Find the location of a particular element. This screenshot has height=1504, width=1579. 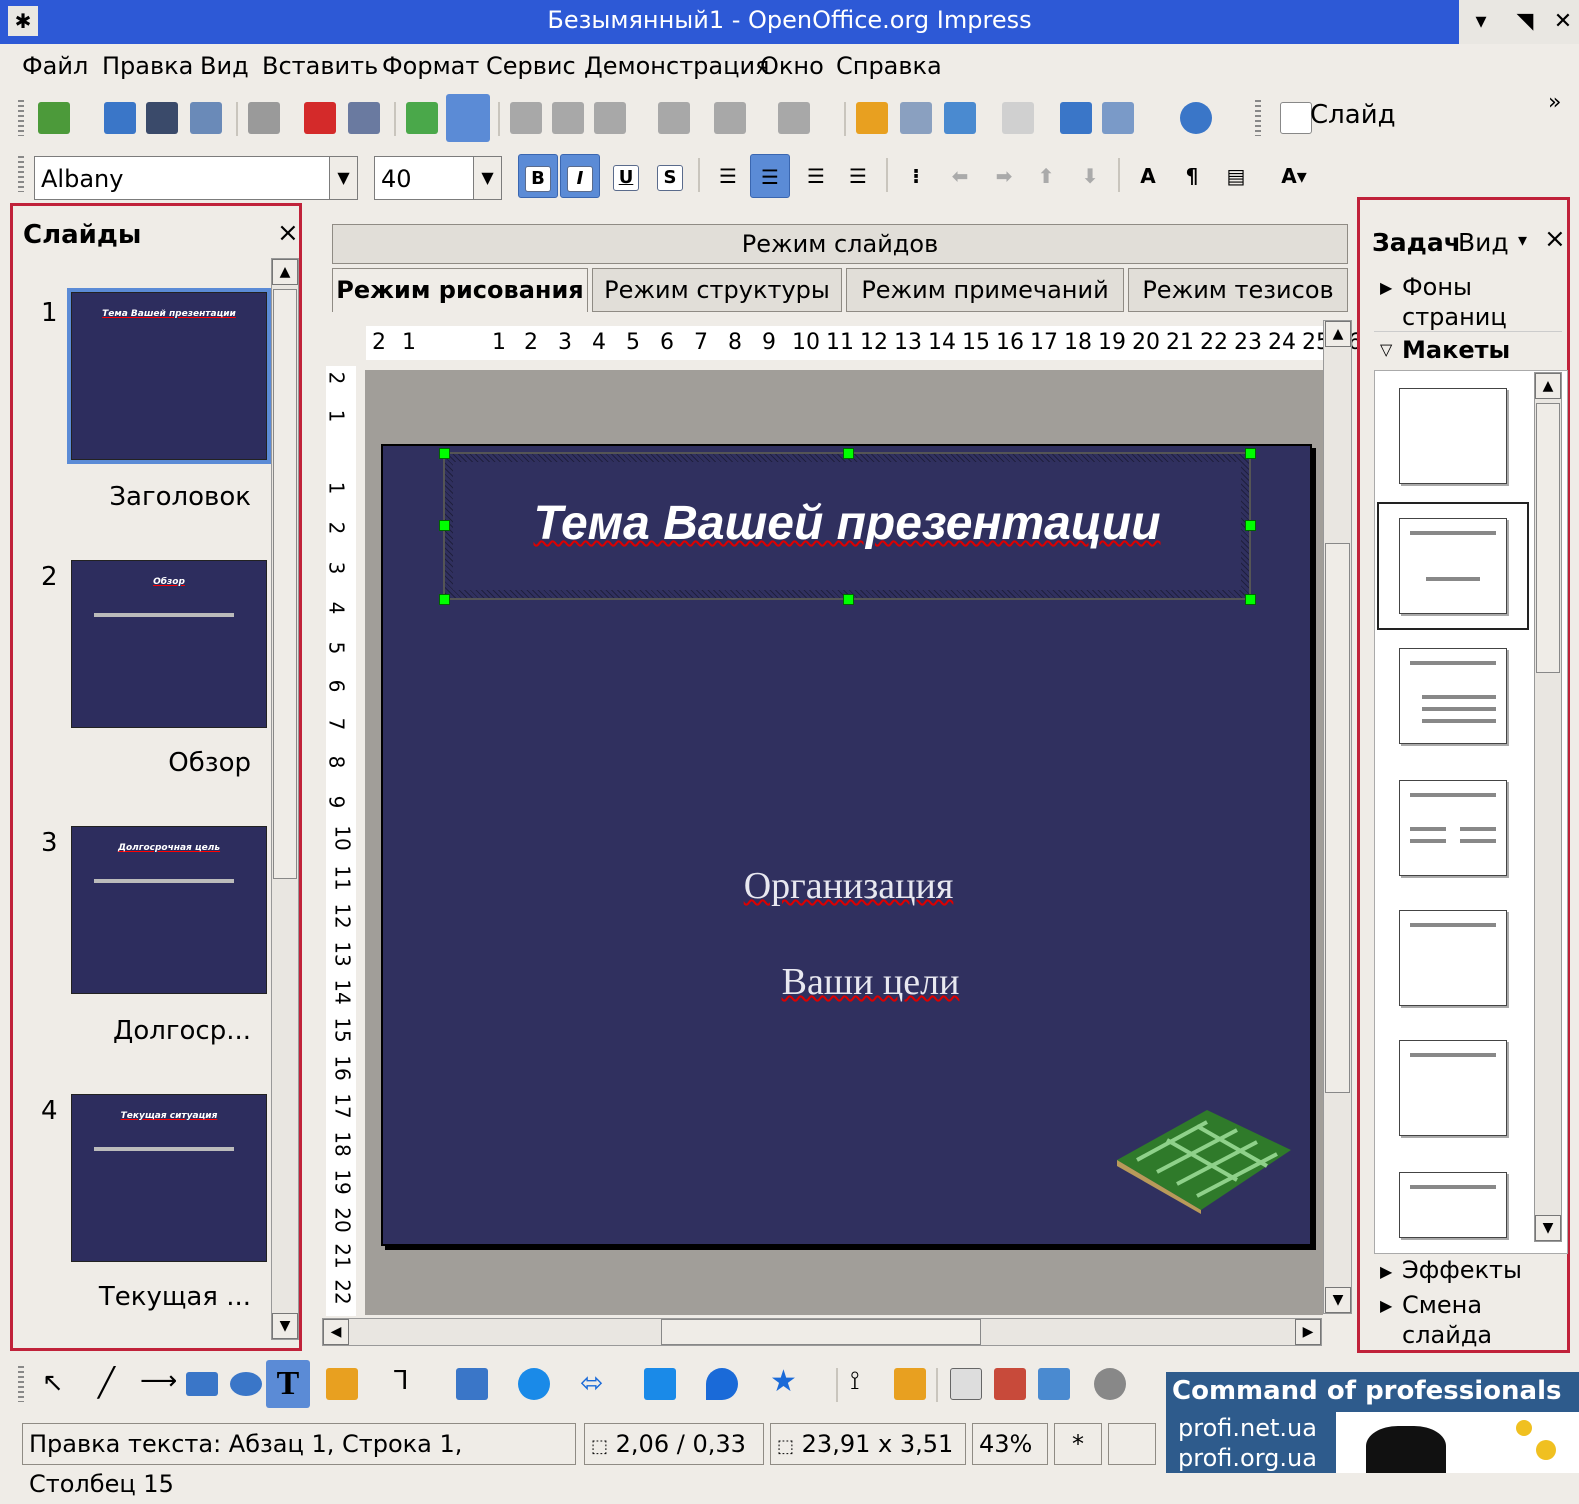

slide-goals: Ваши цели is located at coordinates (870, 982).